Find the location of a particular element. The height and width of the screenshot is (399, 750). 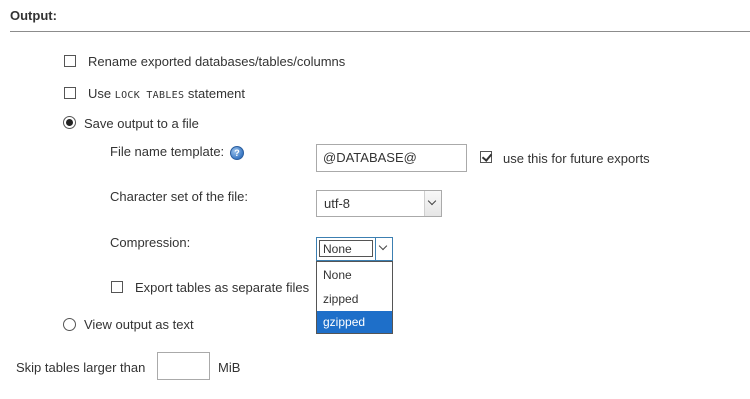

file-name-template-label: File name template: is located at coordinates (167, 151).